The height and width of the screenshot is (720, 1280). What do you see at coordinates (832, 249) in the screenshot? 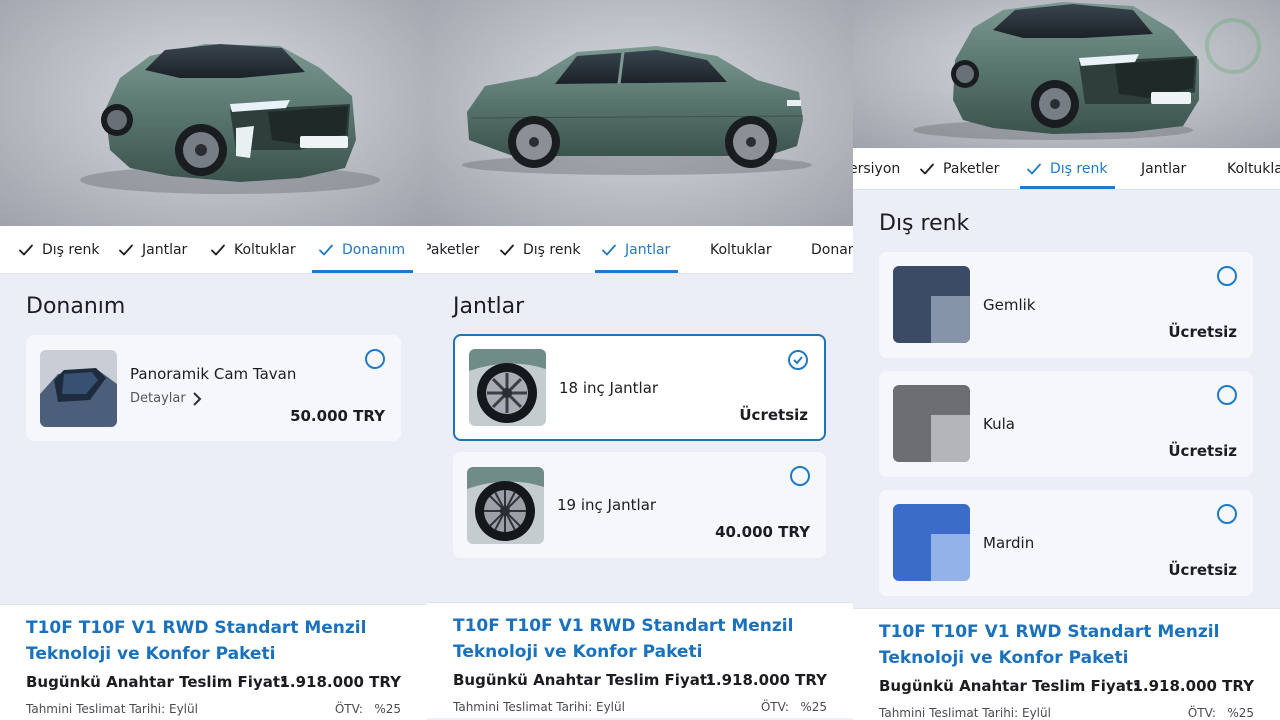
I see `tab-donanim: Donan` at bounding box center [832, 249].